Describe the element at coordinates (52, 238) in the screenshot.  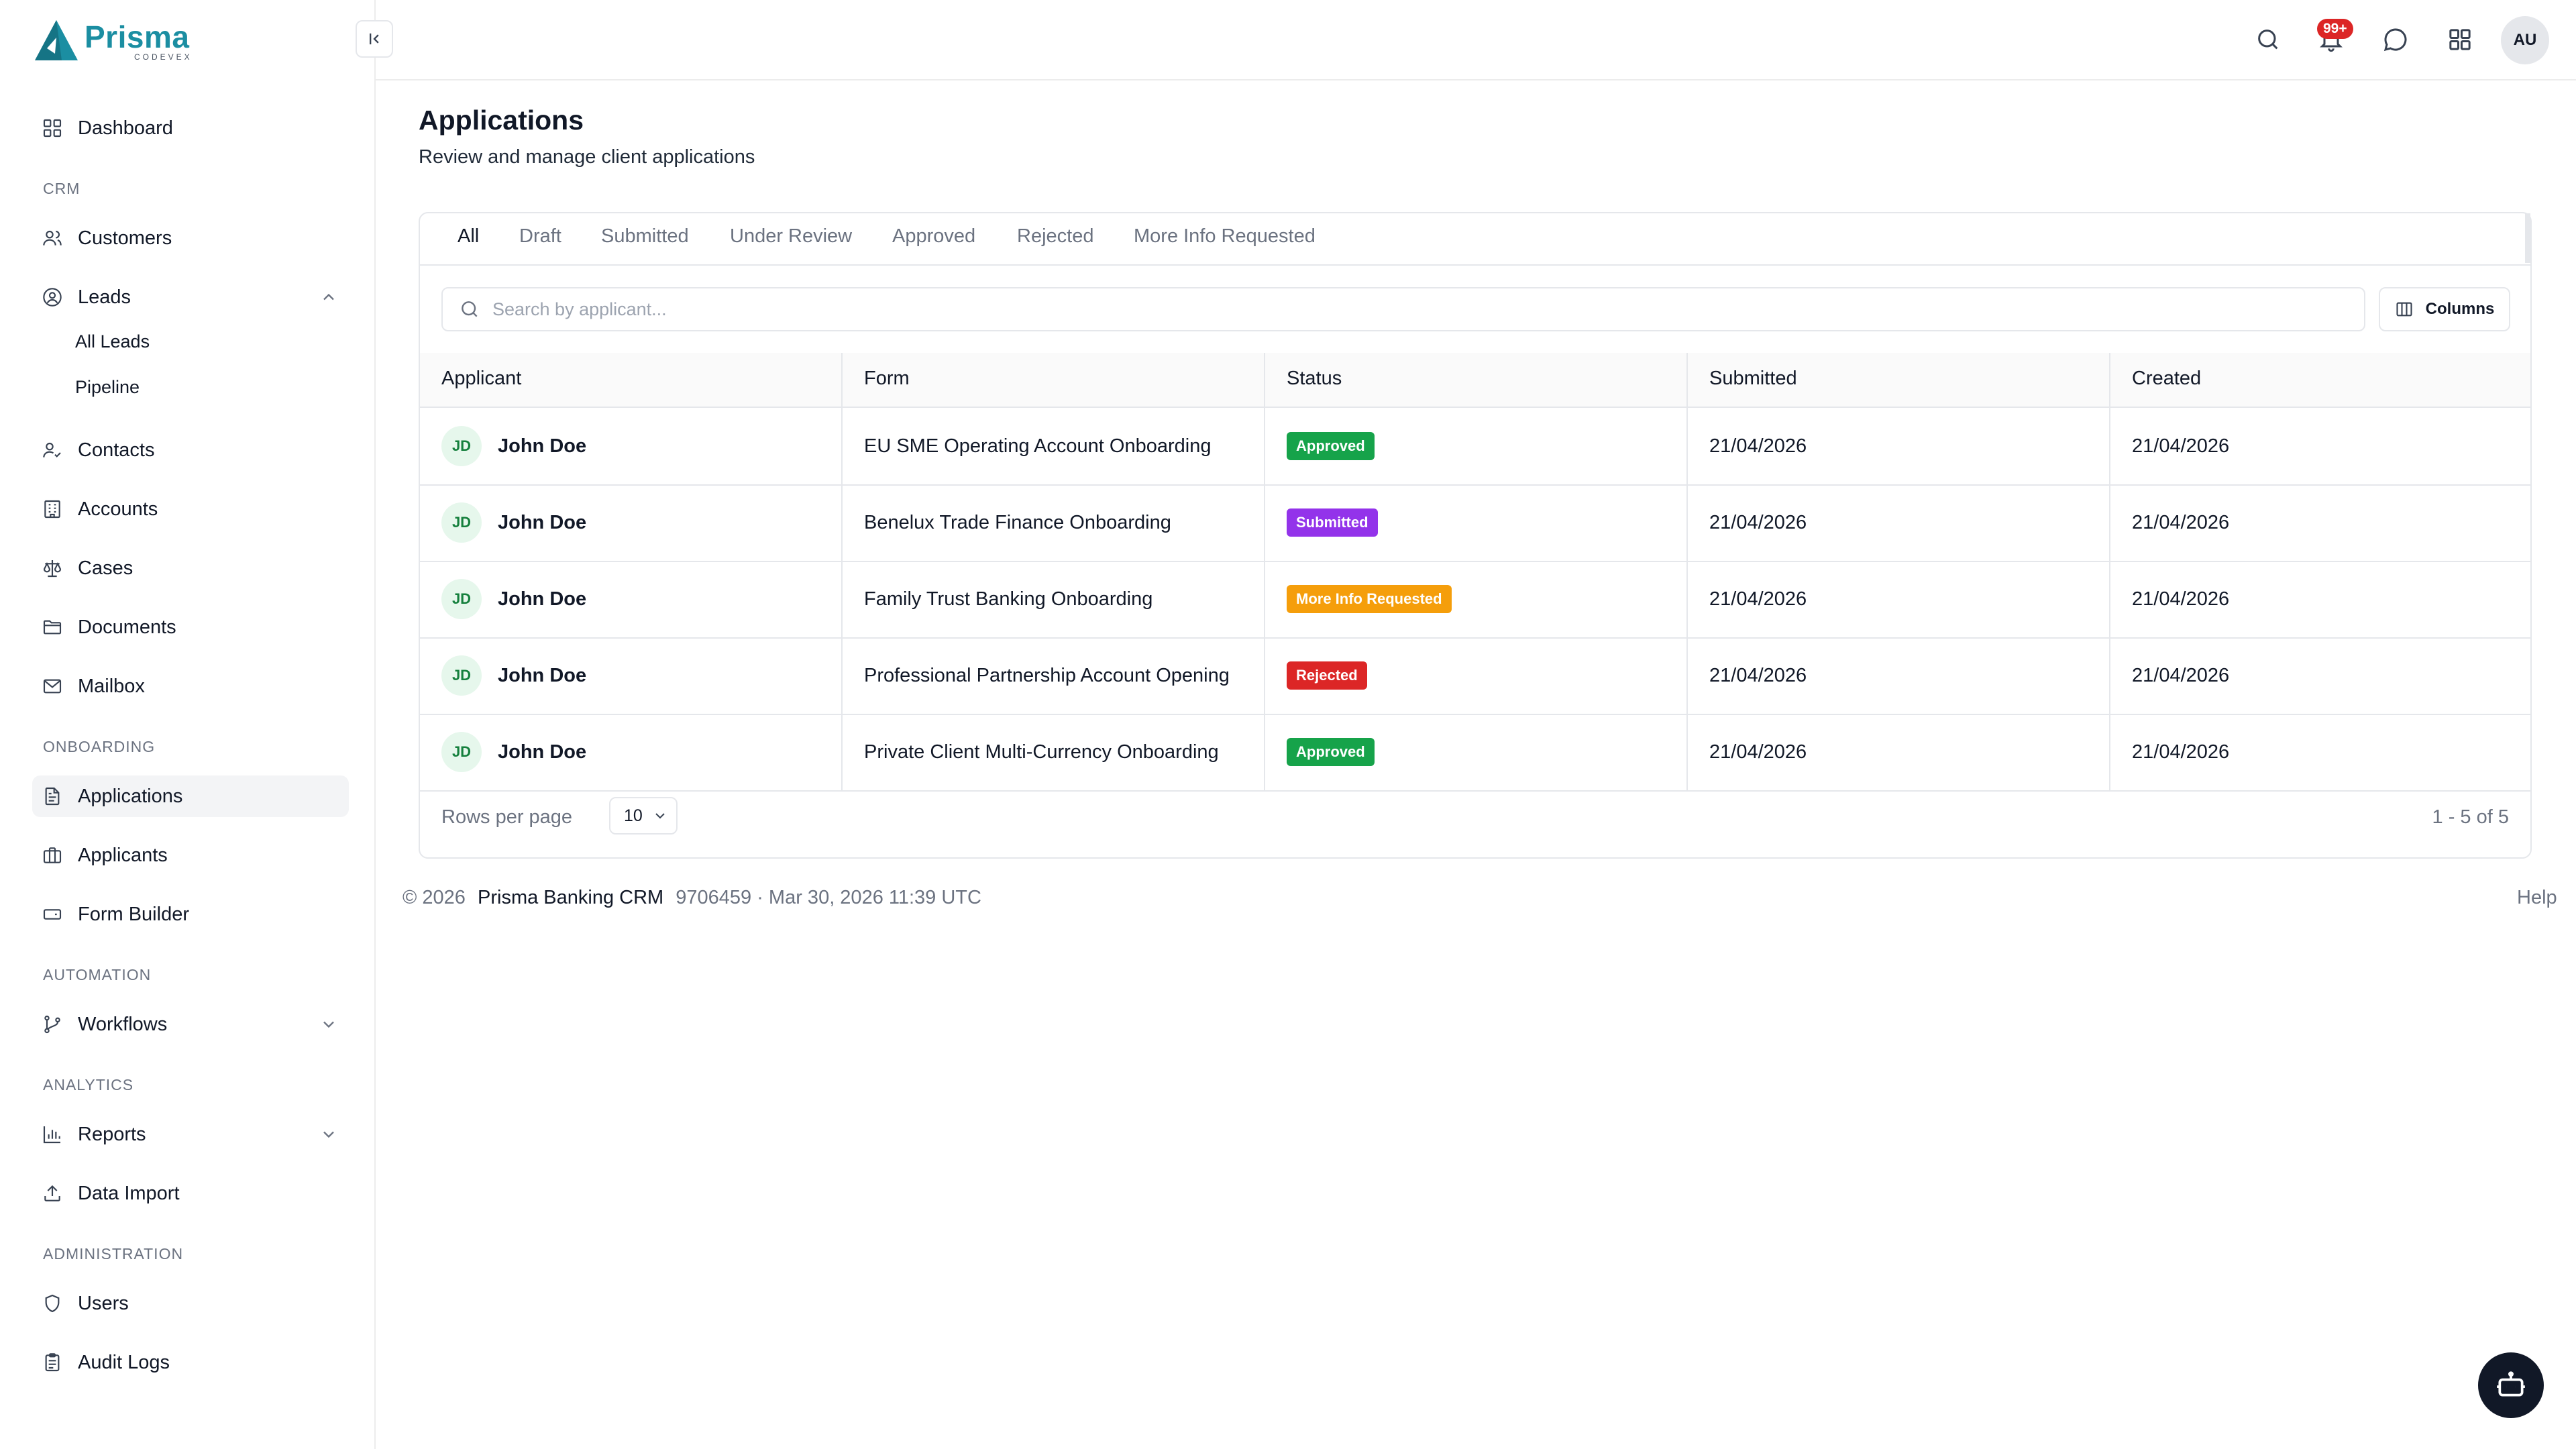
I see `users-icon` at that location.